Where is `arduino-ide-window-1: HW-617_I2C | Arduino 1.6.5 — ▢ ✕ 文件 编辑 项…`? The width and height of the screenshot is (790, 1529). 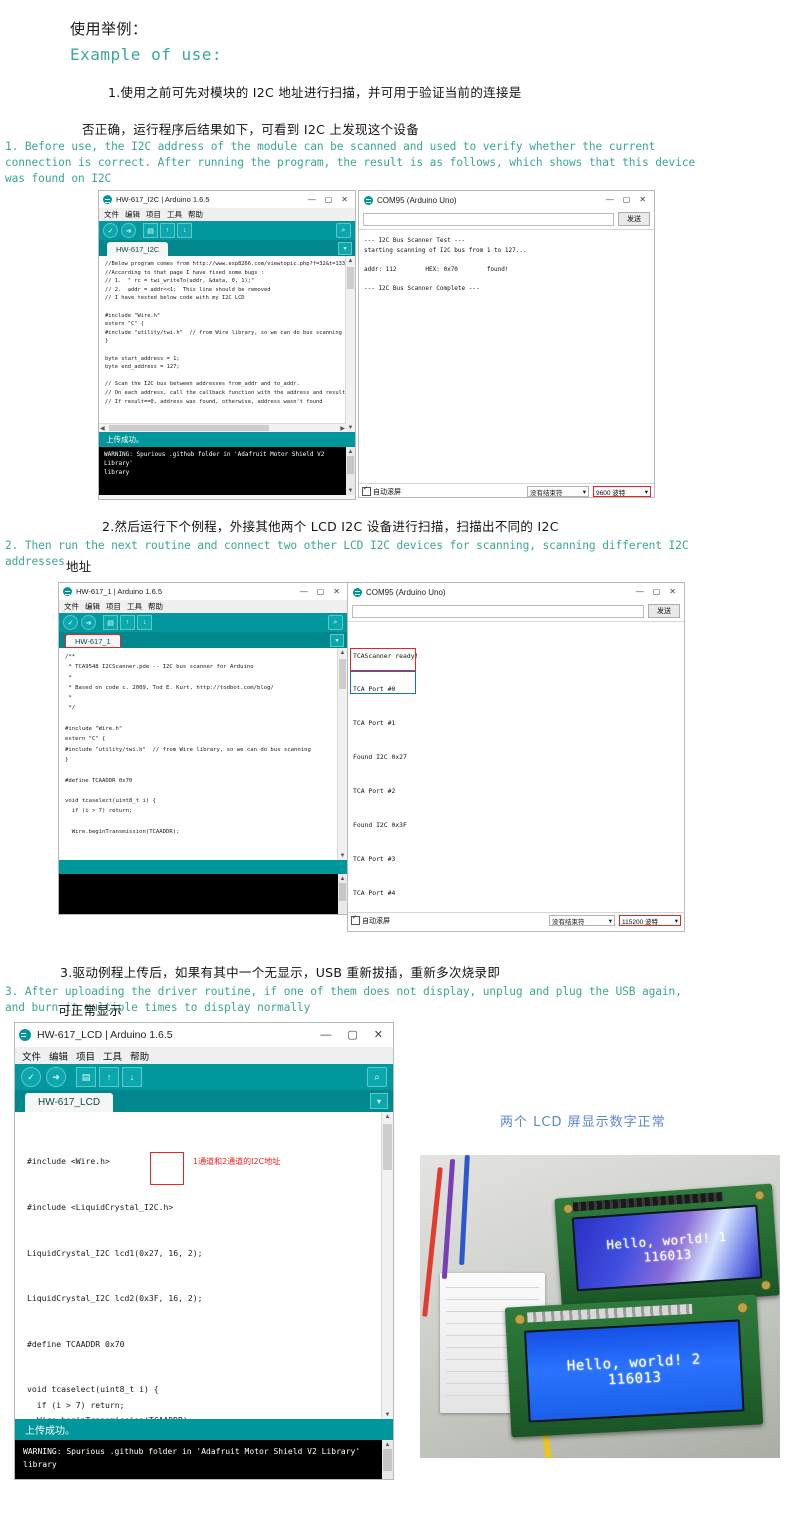
arduino-ide-window-1: HW-617_I2C | Arduino 1.6.5 — ▢ ✕ 文件 编辑 项… is located at coordinates (227, 345).